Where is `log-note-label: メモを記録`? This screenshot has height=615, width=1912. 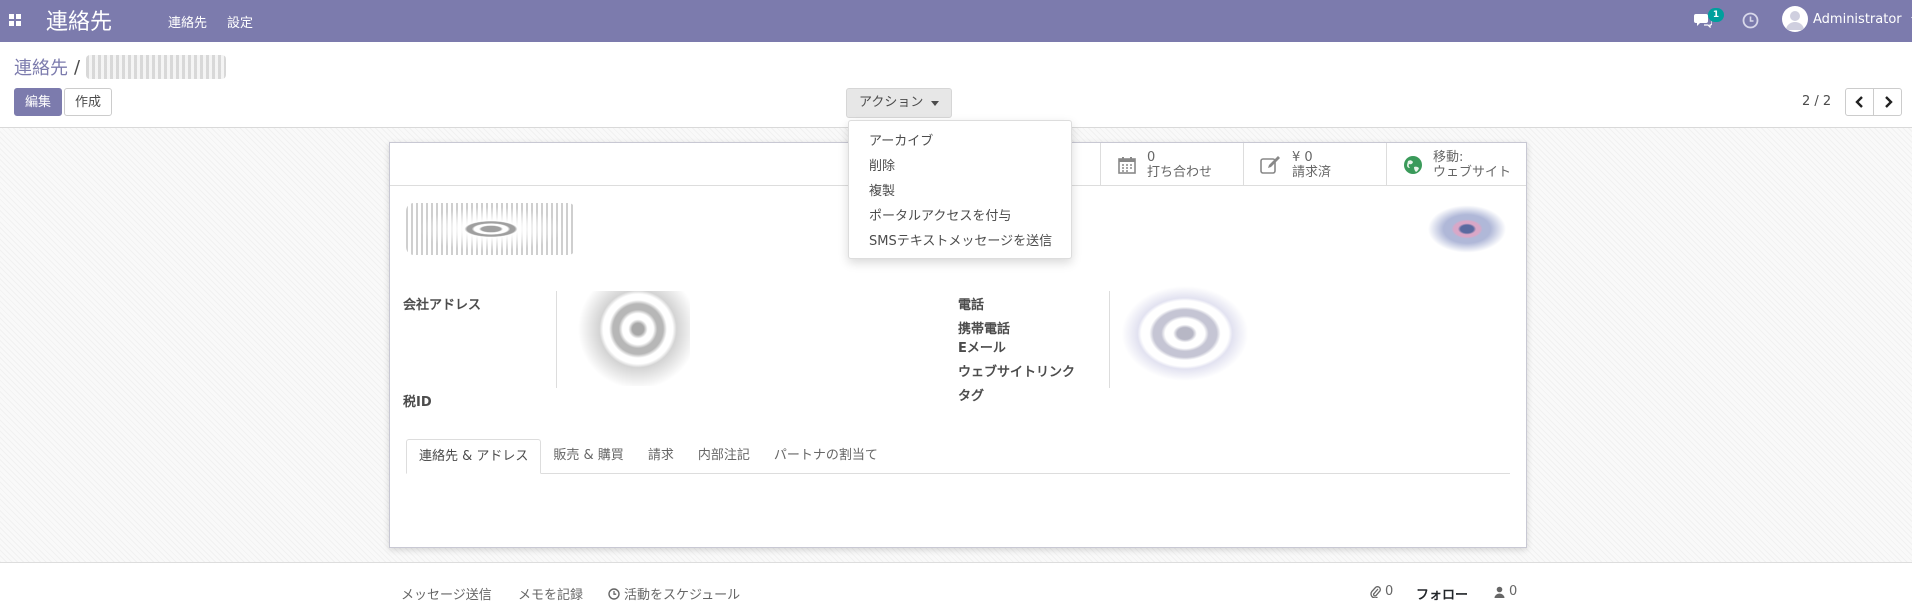
log-note-label: メモを記録 is located at coordinates (551, 595).